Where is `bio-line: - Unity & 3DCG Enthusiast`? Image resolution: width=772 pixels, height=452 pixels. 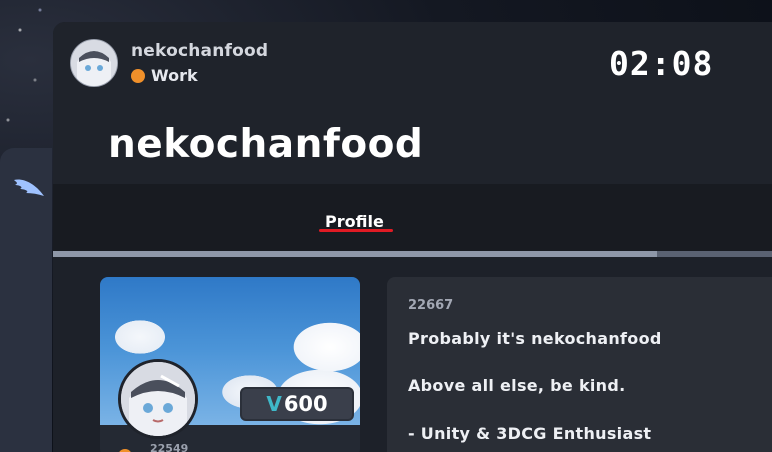 bio-line: - Unity & 3DCG Enthusiast is located at coordinates (530, 433).